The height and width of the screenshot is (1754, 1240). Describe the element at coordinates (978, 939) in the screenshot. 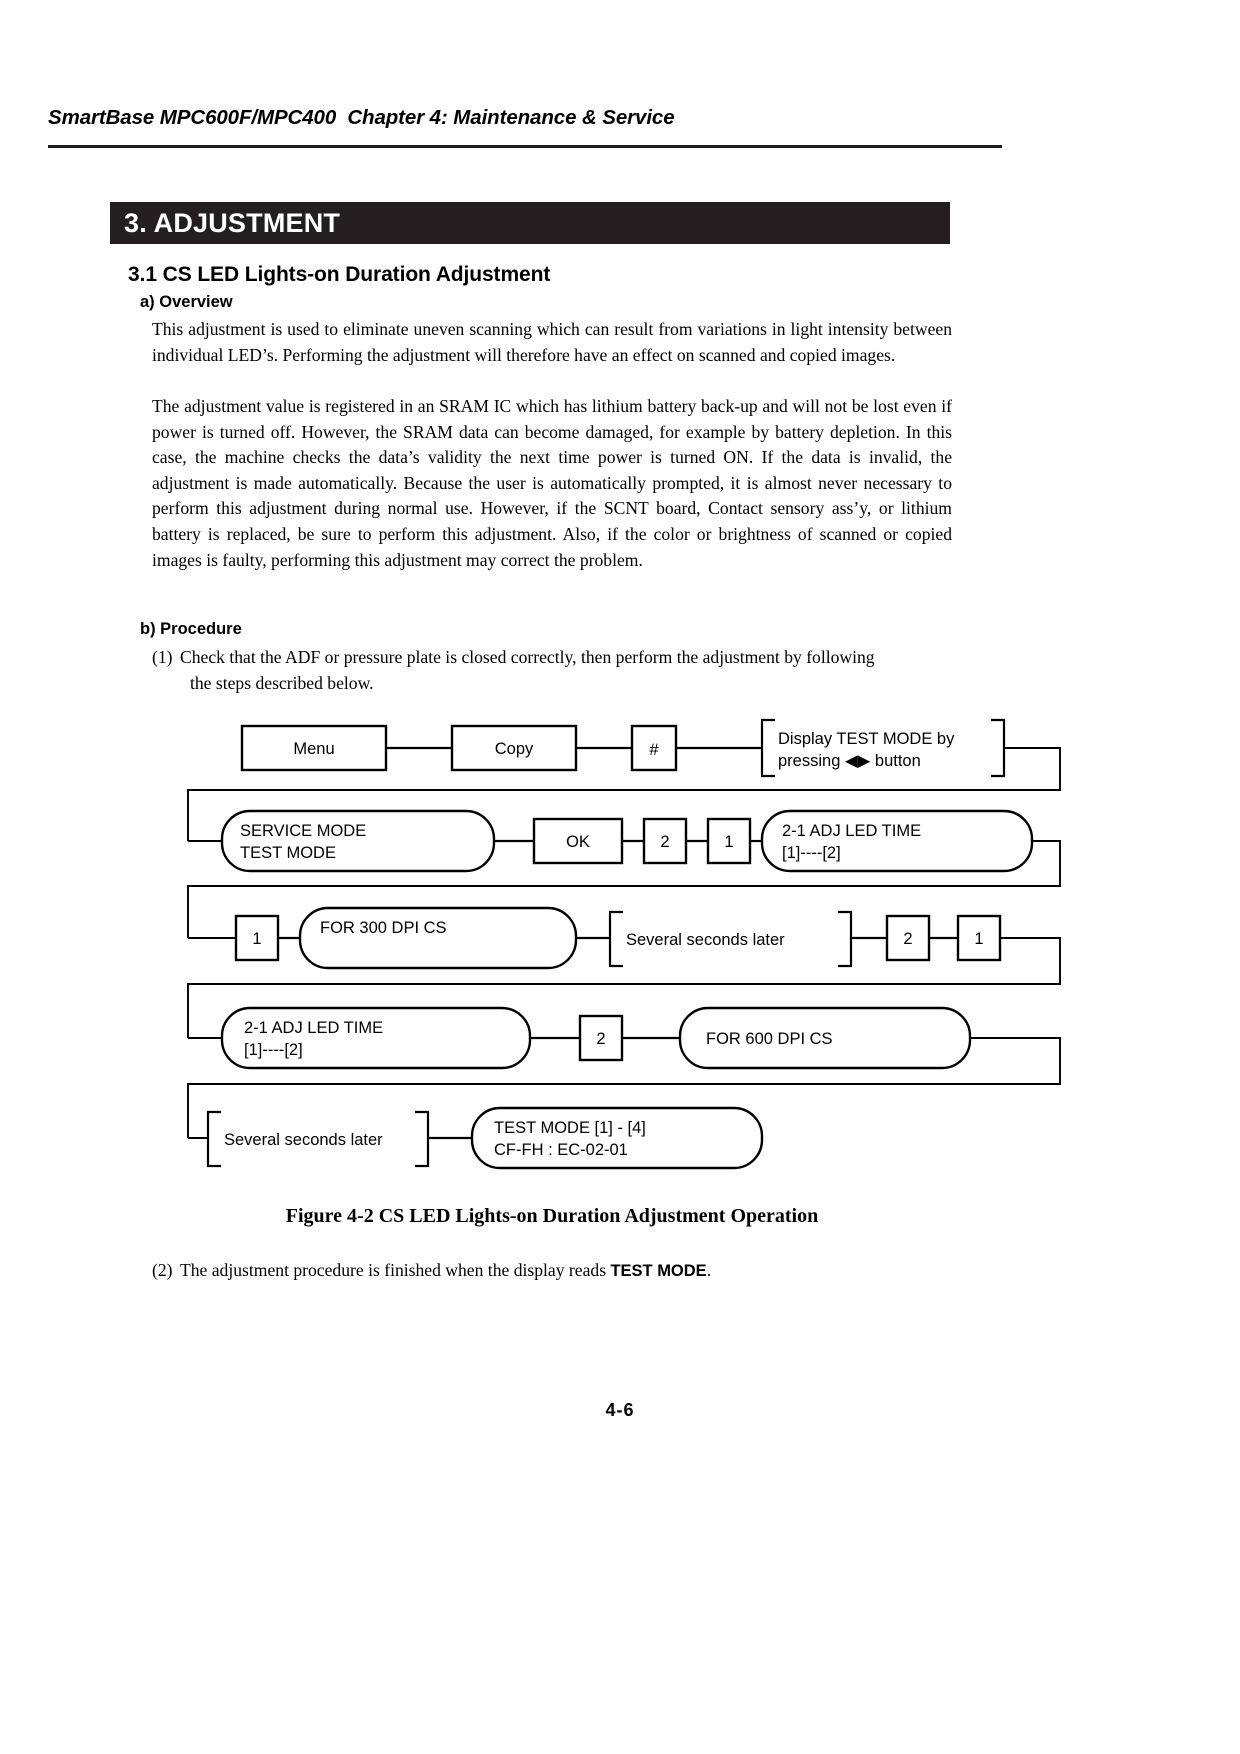

I see `flow-label-key-1b-row3: 1` at that location.